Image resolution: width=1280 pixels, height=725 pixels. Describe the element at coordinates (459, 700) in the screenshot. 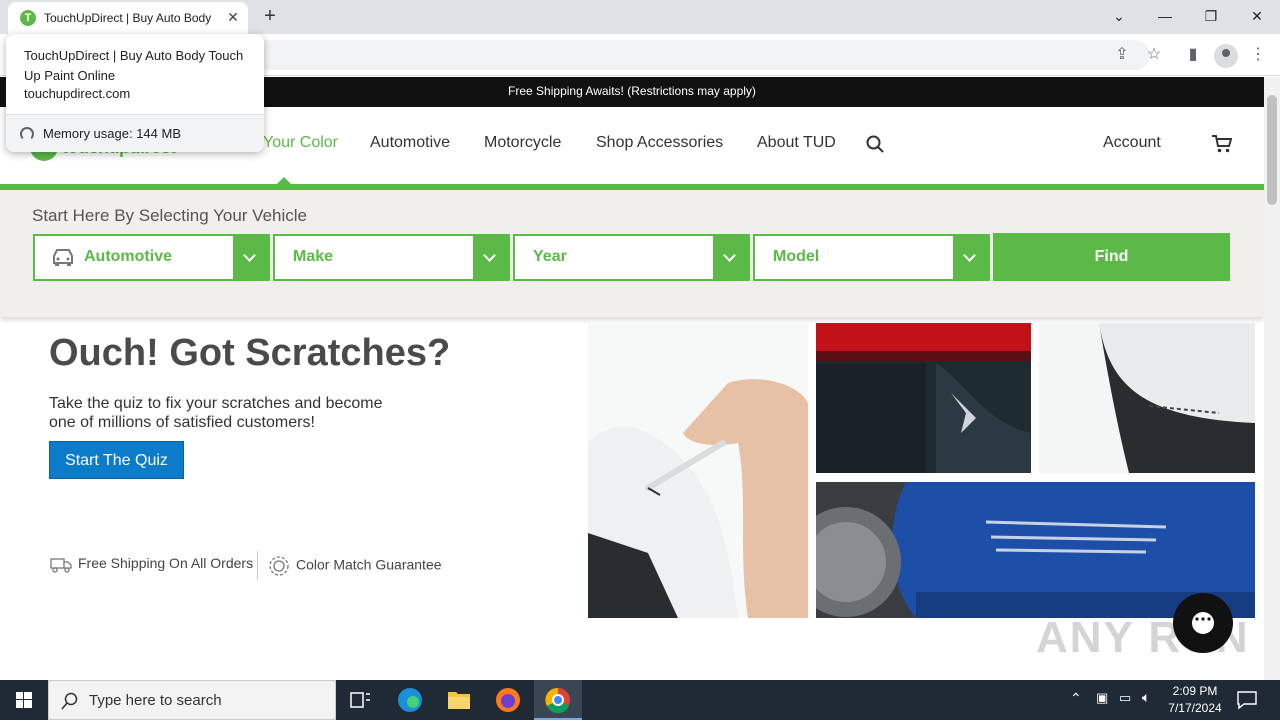

I see `file-explorer-icon` at that location.